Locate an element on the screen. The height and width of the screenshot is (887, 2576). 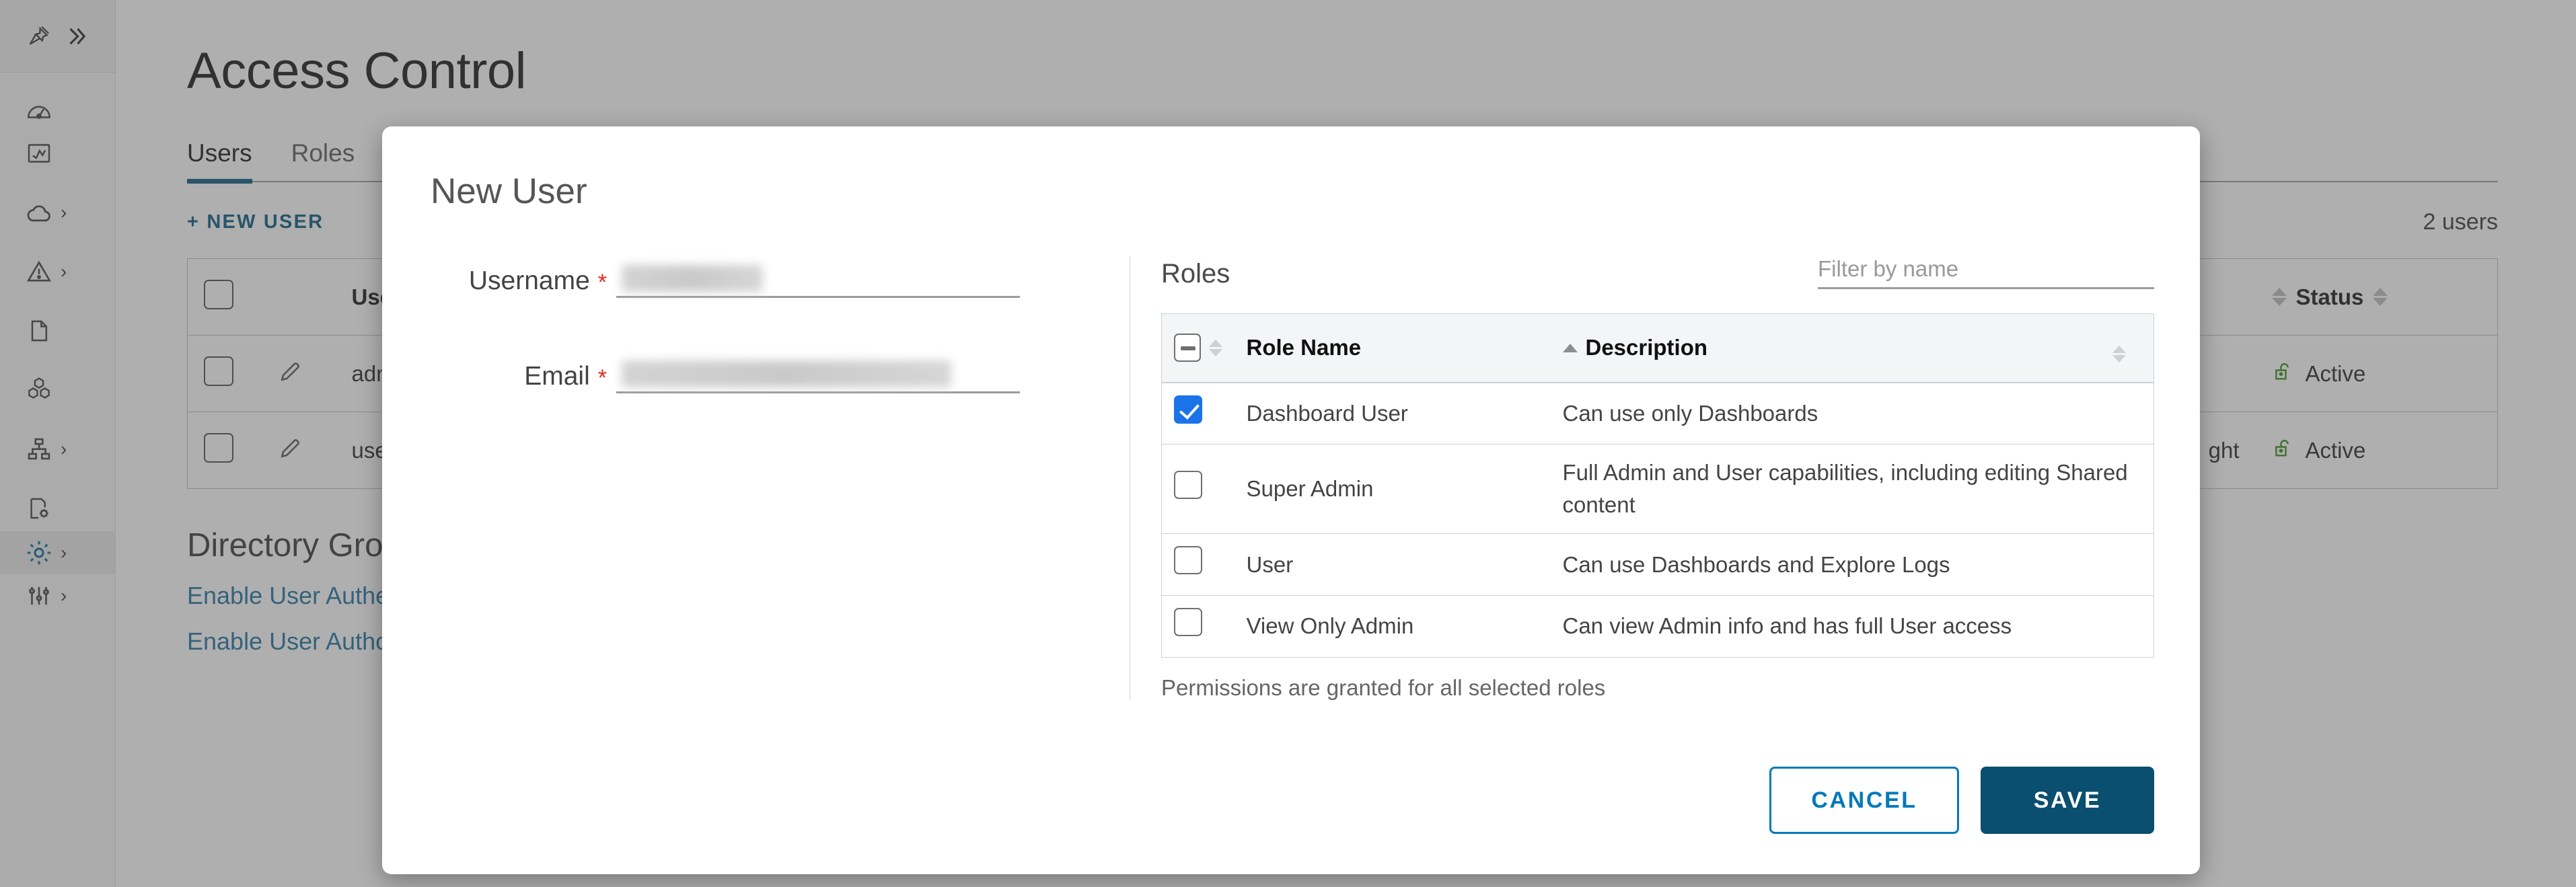
role-name-cell: Super Admin is located at coordinates (1392, 489).